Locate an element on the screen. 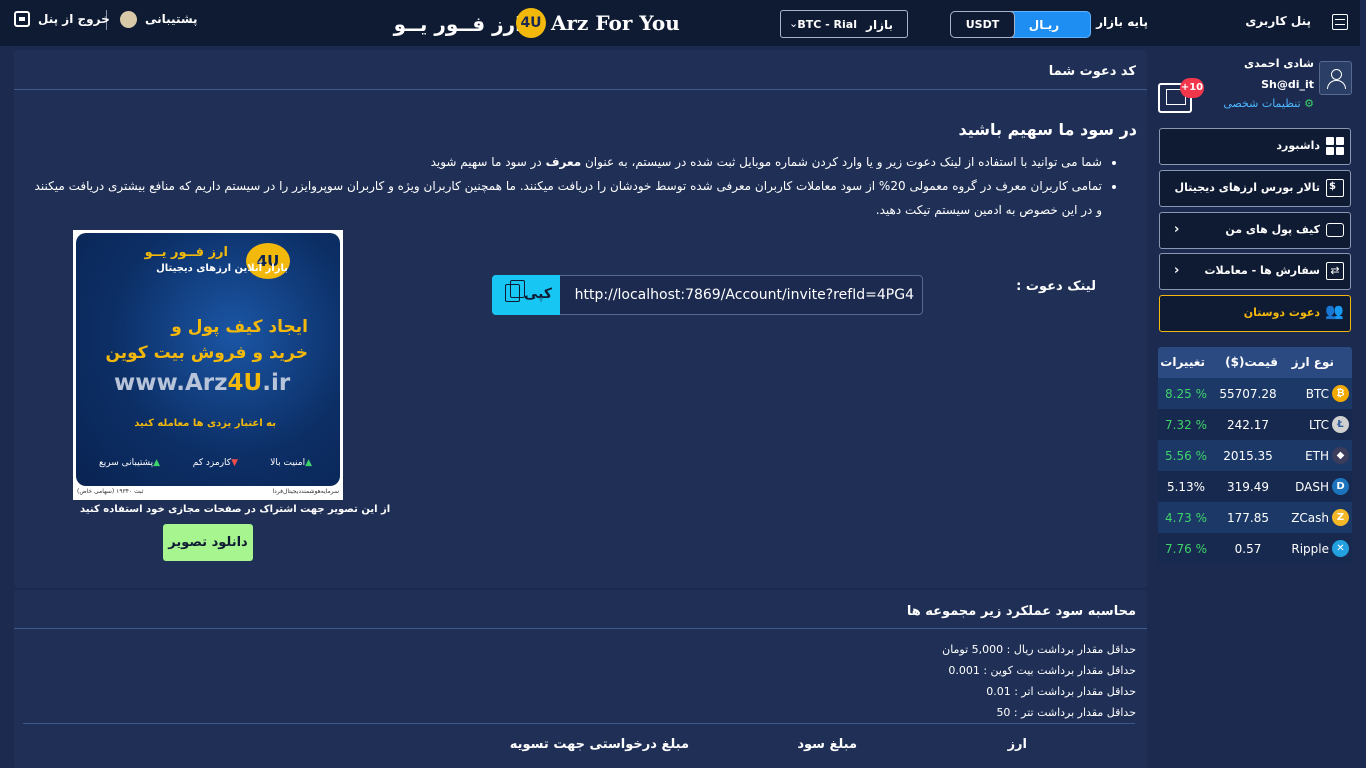 The width and height of the screenshot is (1366, 768). min-withdraw-btc: حداقل مقدار برداشت بیت کوین : 0.001 is located at coordinates (1042, 670).